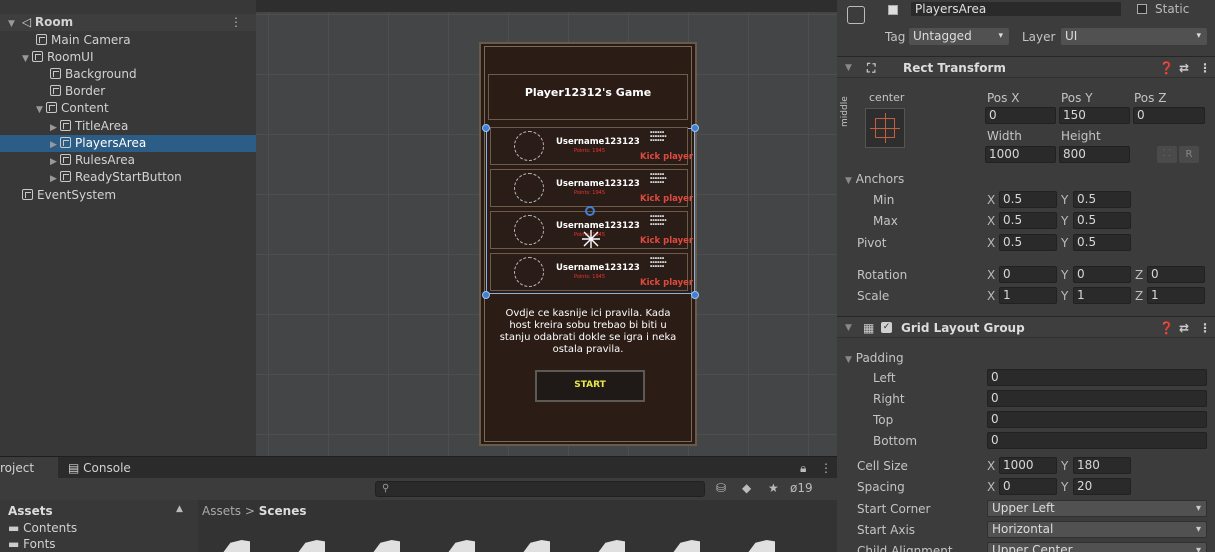 Image resolution: width=1215 pixels, height=552 pixels. I want to click on scale-x-field: 1, so click(1028, 295).